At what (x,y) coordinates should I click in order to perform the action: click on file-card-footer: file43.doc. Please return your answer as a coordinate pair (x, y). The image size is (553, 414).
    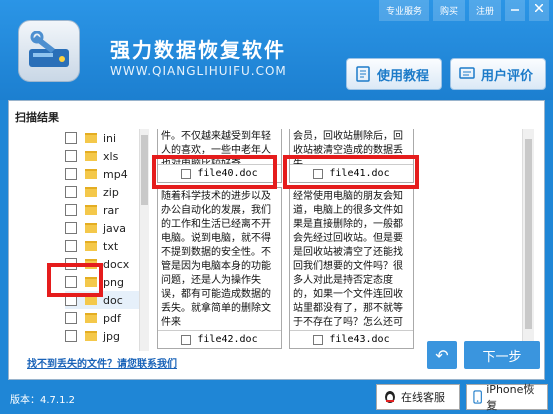
    Looking at the image, I should click on (351, 339).